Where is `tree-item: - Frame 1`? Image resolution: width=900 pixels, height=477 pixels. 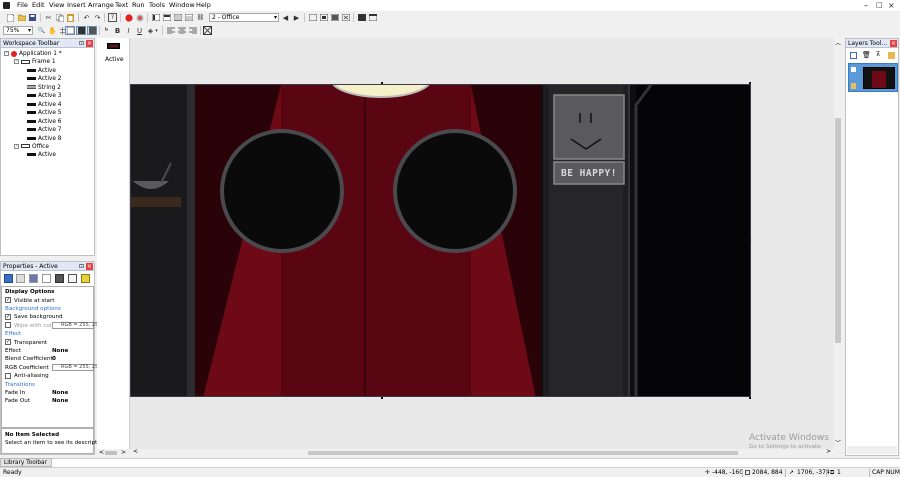
tree-item: - Frame 1 is located at coordinates (35, 62).